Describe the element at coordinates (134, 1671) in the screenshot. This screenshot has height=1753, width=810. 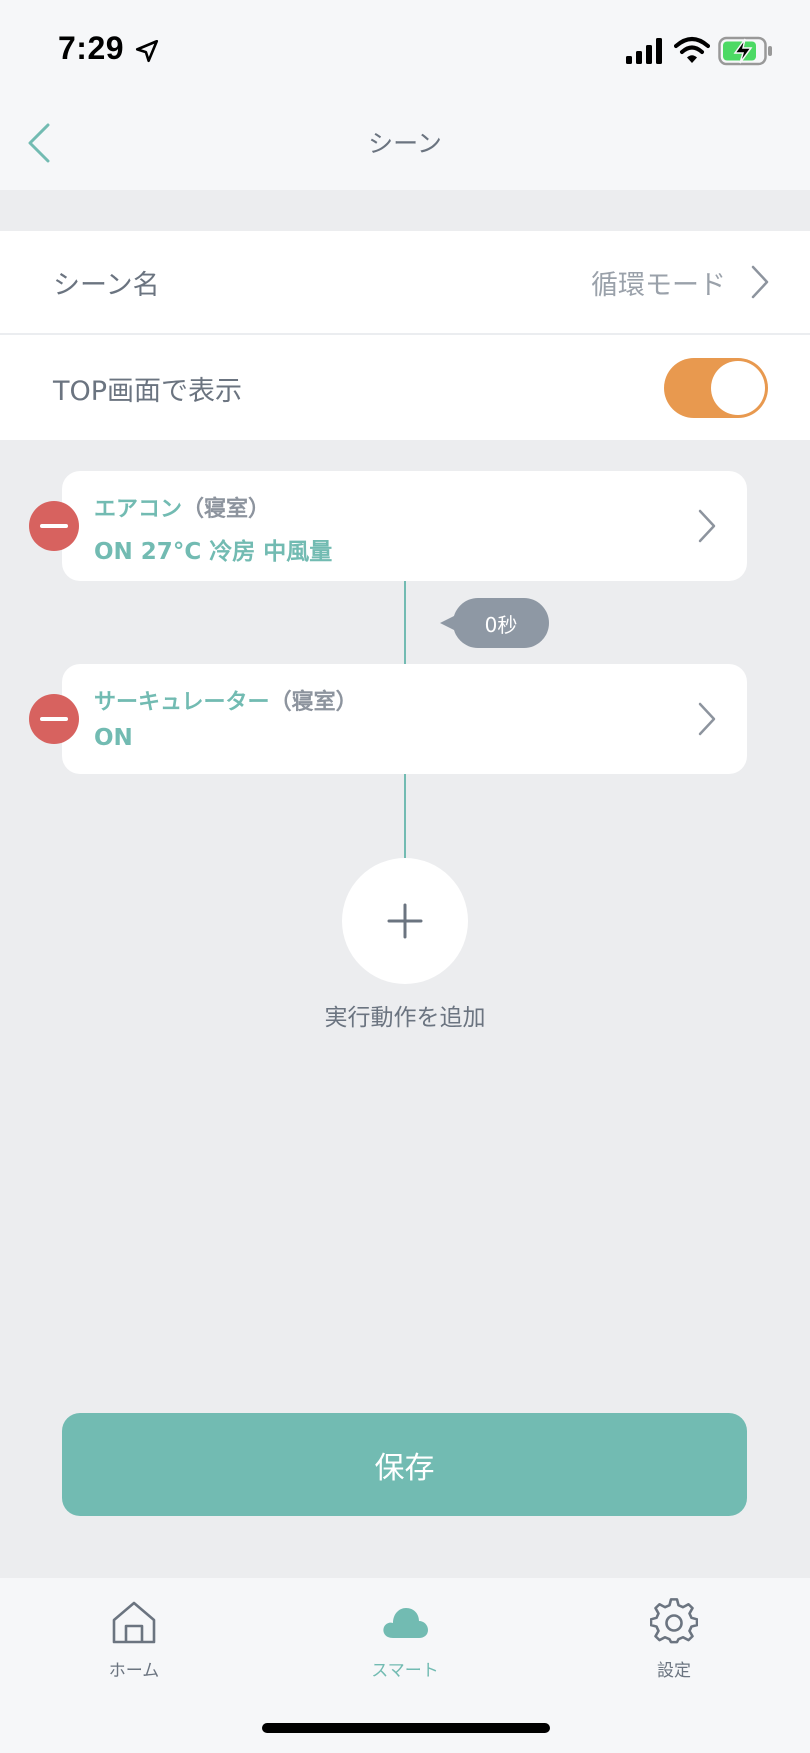
I see `tab-label: ホーム` at that location.